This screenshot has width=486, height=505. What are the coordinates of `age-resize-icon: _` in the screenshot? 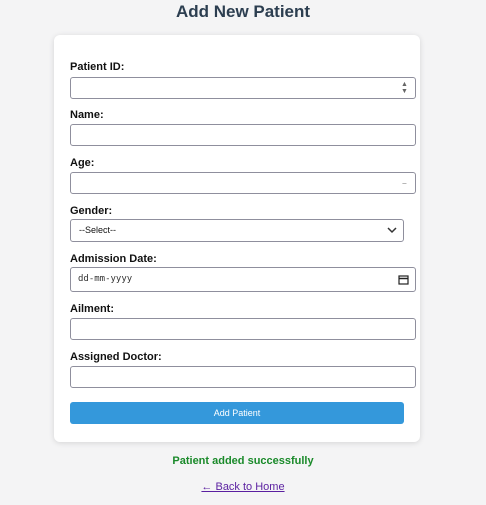 It's located at (404, 180).